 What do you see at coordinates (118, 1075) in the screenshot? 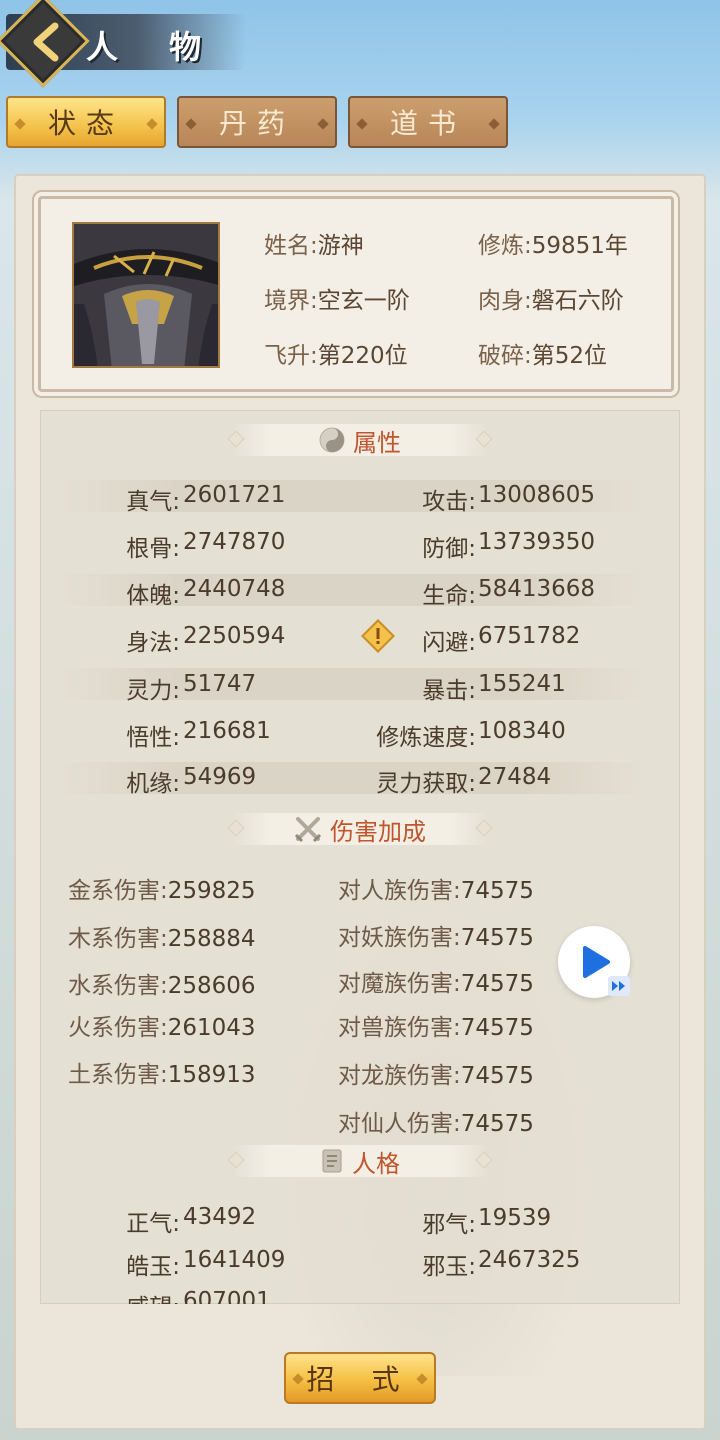
I see `damage-label: 土系伤害:` at bounding box center [118, 1075].